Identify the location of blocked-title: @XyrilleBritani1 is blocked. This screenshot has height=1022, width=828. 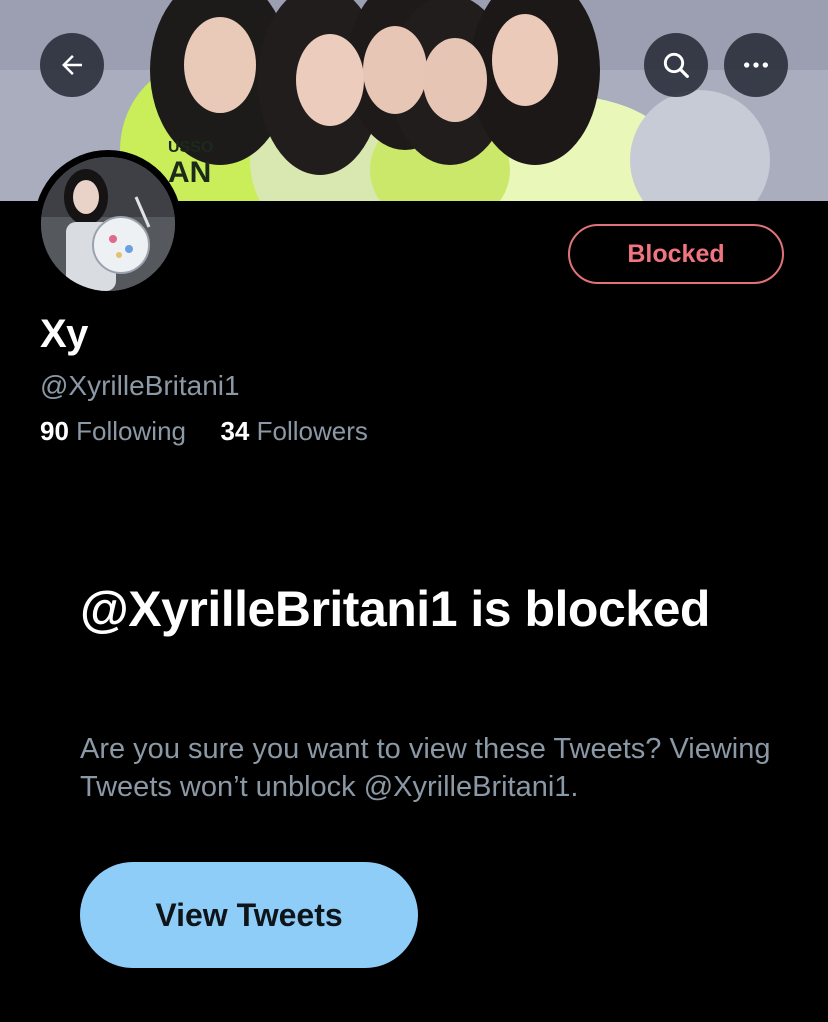
(395, 609).